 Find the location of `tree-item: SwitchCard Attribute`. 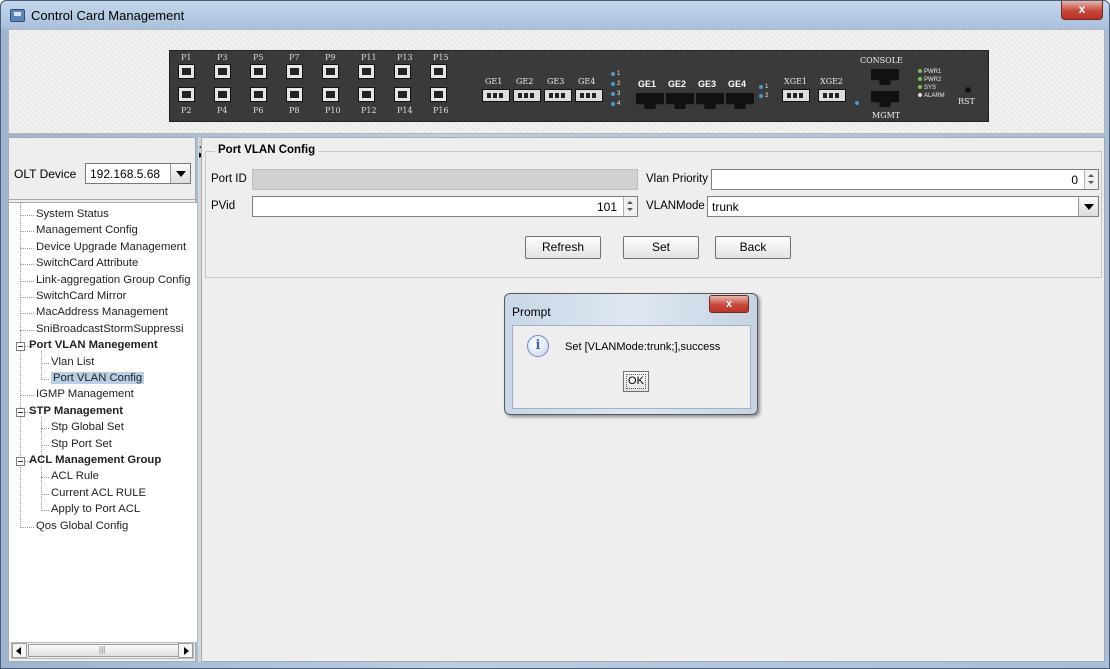

tree-item: SwitchCard Attribute is located at coordinates (87, 263).